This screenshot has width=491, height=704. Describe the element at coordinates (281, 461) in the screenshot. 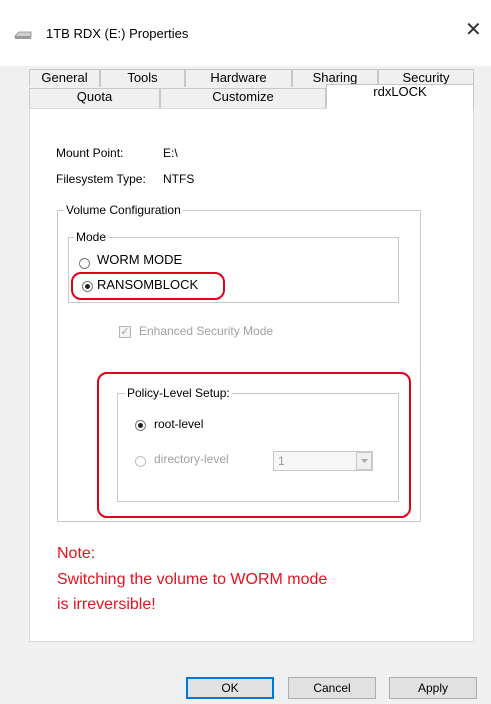

I see `directory-level-value: 1` at that location.